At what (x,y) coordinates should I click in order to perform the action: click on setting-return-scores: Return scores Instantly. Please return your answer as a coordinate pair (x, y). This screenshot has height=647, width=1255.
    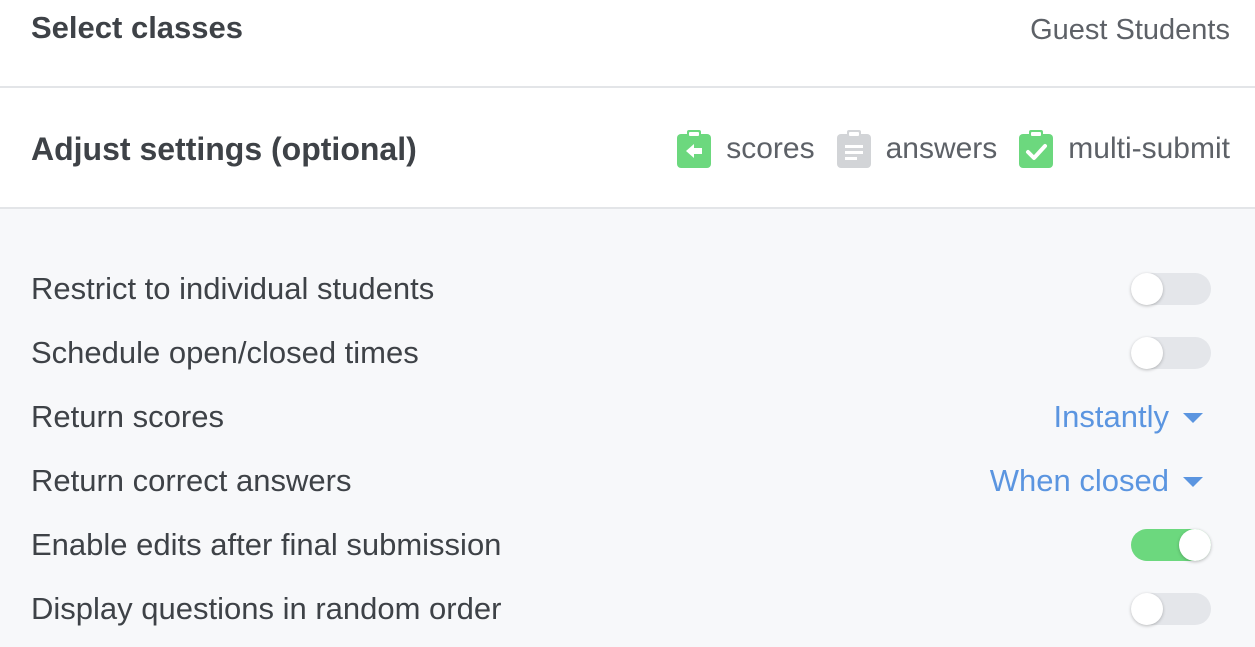
    Looking at the image, I should click on (627, 417).